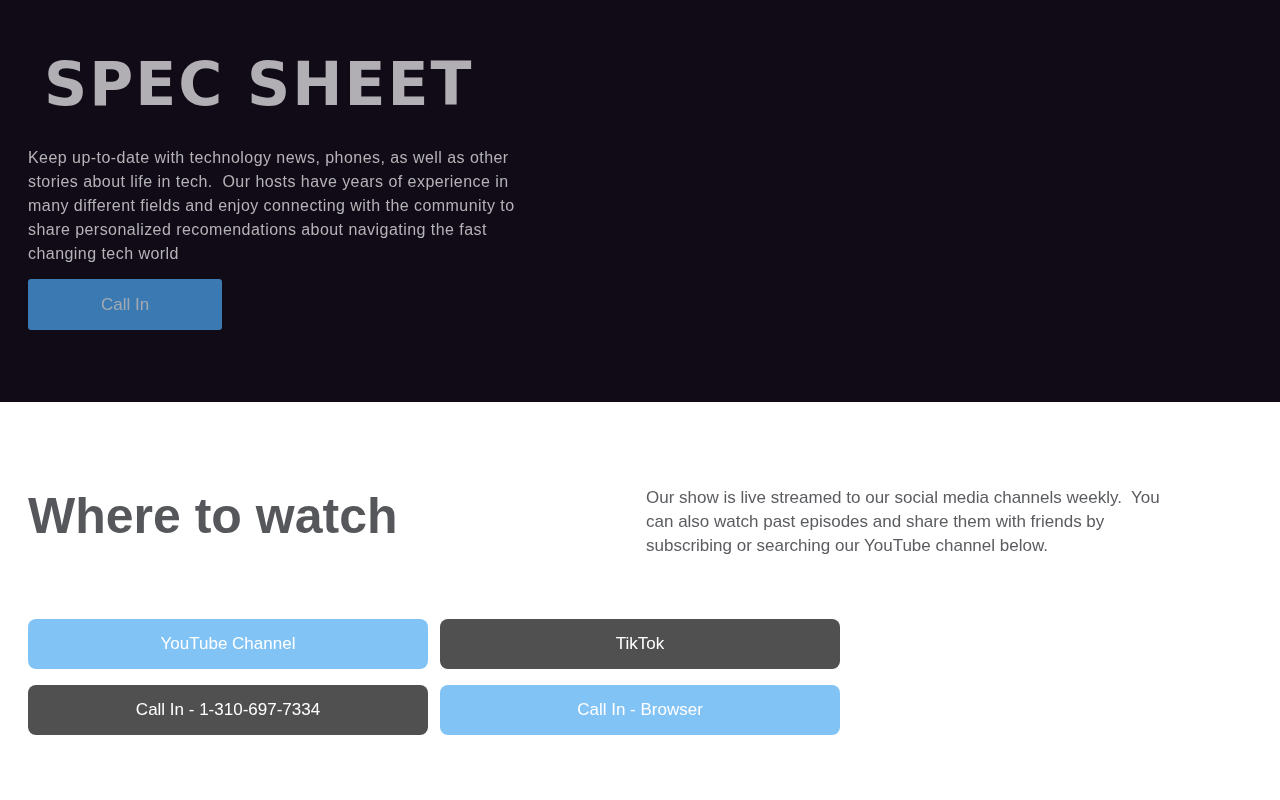  Describe the element at coordinates (903, 522) in the screenshot. I see `section-description: Our show is live streamed to our social media channels weekly. You can also watch past episodes and share them with friends by subscribing or searching our YouTube channel below.` at that location.